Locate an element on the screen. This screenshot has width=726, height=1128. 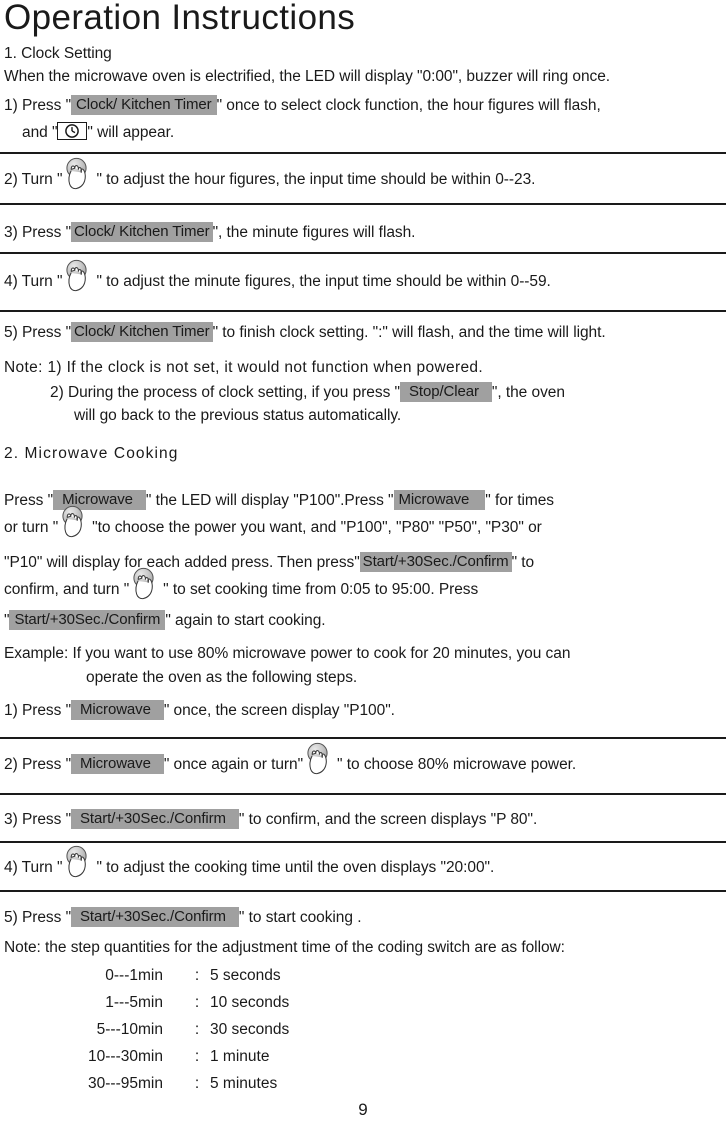
clock-step-3-text-b: ", the minute figures will flash. is located at coordinates (314, 232).